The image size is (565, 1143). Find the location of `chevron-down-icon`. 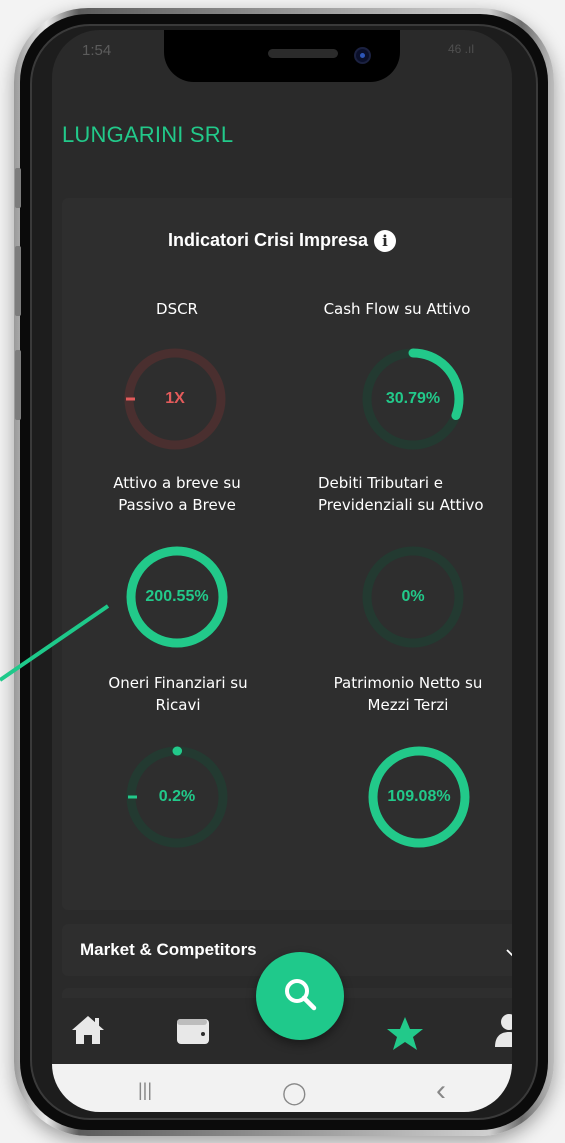

chevron-down-icon is located at coordinates (509, 952).